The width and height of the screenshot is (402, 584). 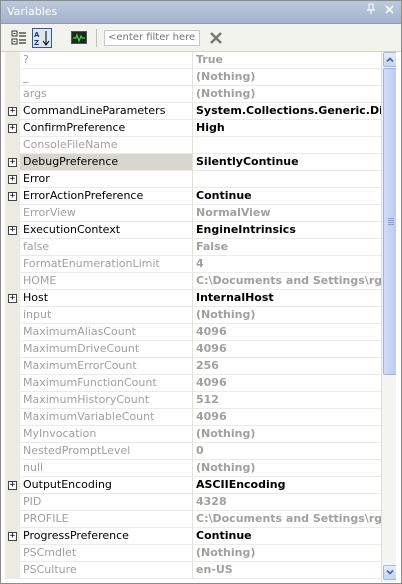 What do you see at coordinates (193, 383) in the screenshot?
I see `variable-row: MaximumFunctionCount 4096` at bounding box center [193, 383].